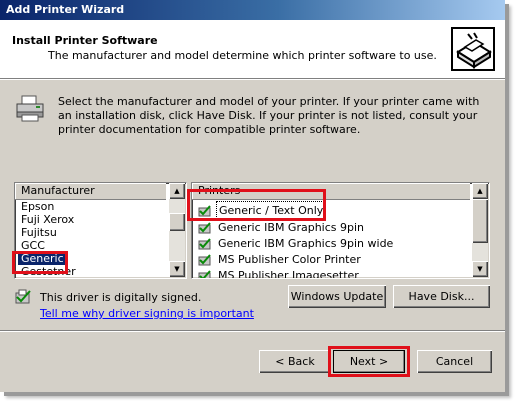 Image resolution: width=519 pixels, height=401 pixels. I want to click on header-divider-highlight, so click(252, 79).